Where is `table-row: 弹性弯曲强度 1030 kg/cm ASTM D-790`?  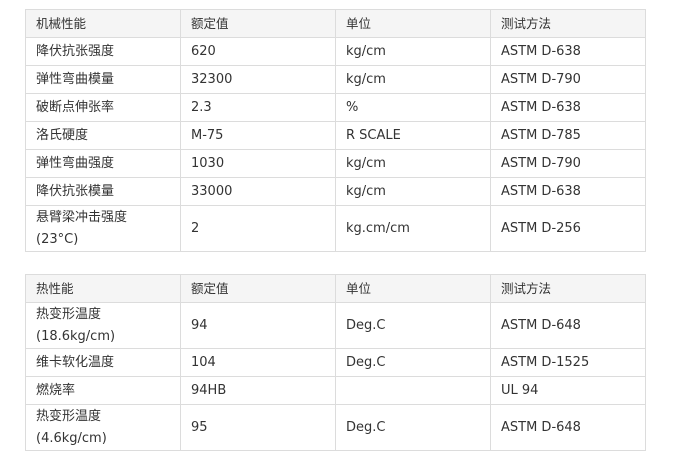
table-row: 弹性弯曲强度 1030 kg/cm ASTM D-790 is located at coordinates (335, 163).